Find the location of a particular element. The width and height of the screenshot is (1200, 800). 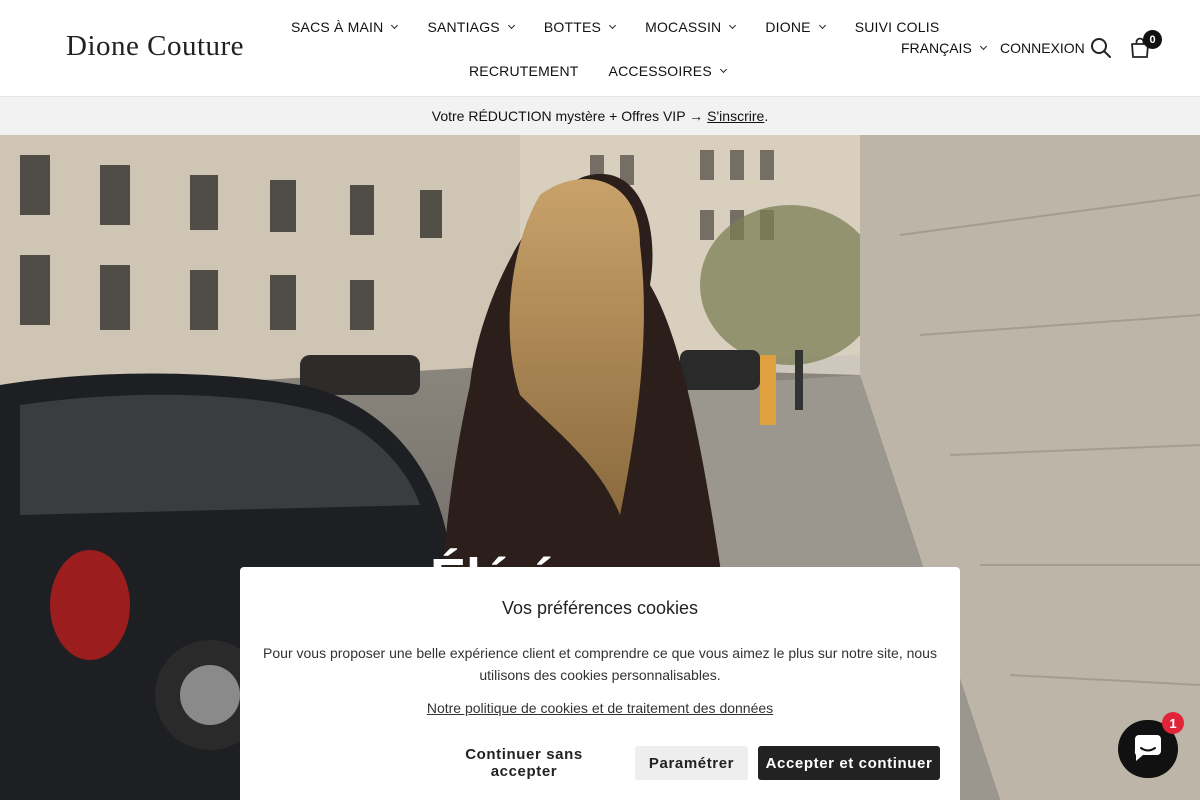

nav-item-accessoires: ACCESSOIRES is located at coordinates (667, 71).